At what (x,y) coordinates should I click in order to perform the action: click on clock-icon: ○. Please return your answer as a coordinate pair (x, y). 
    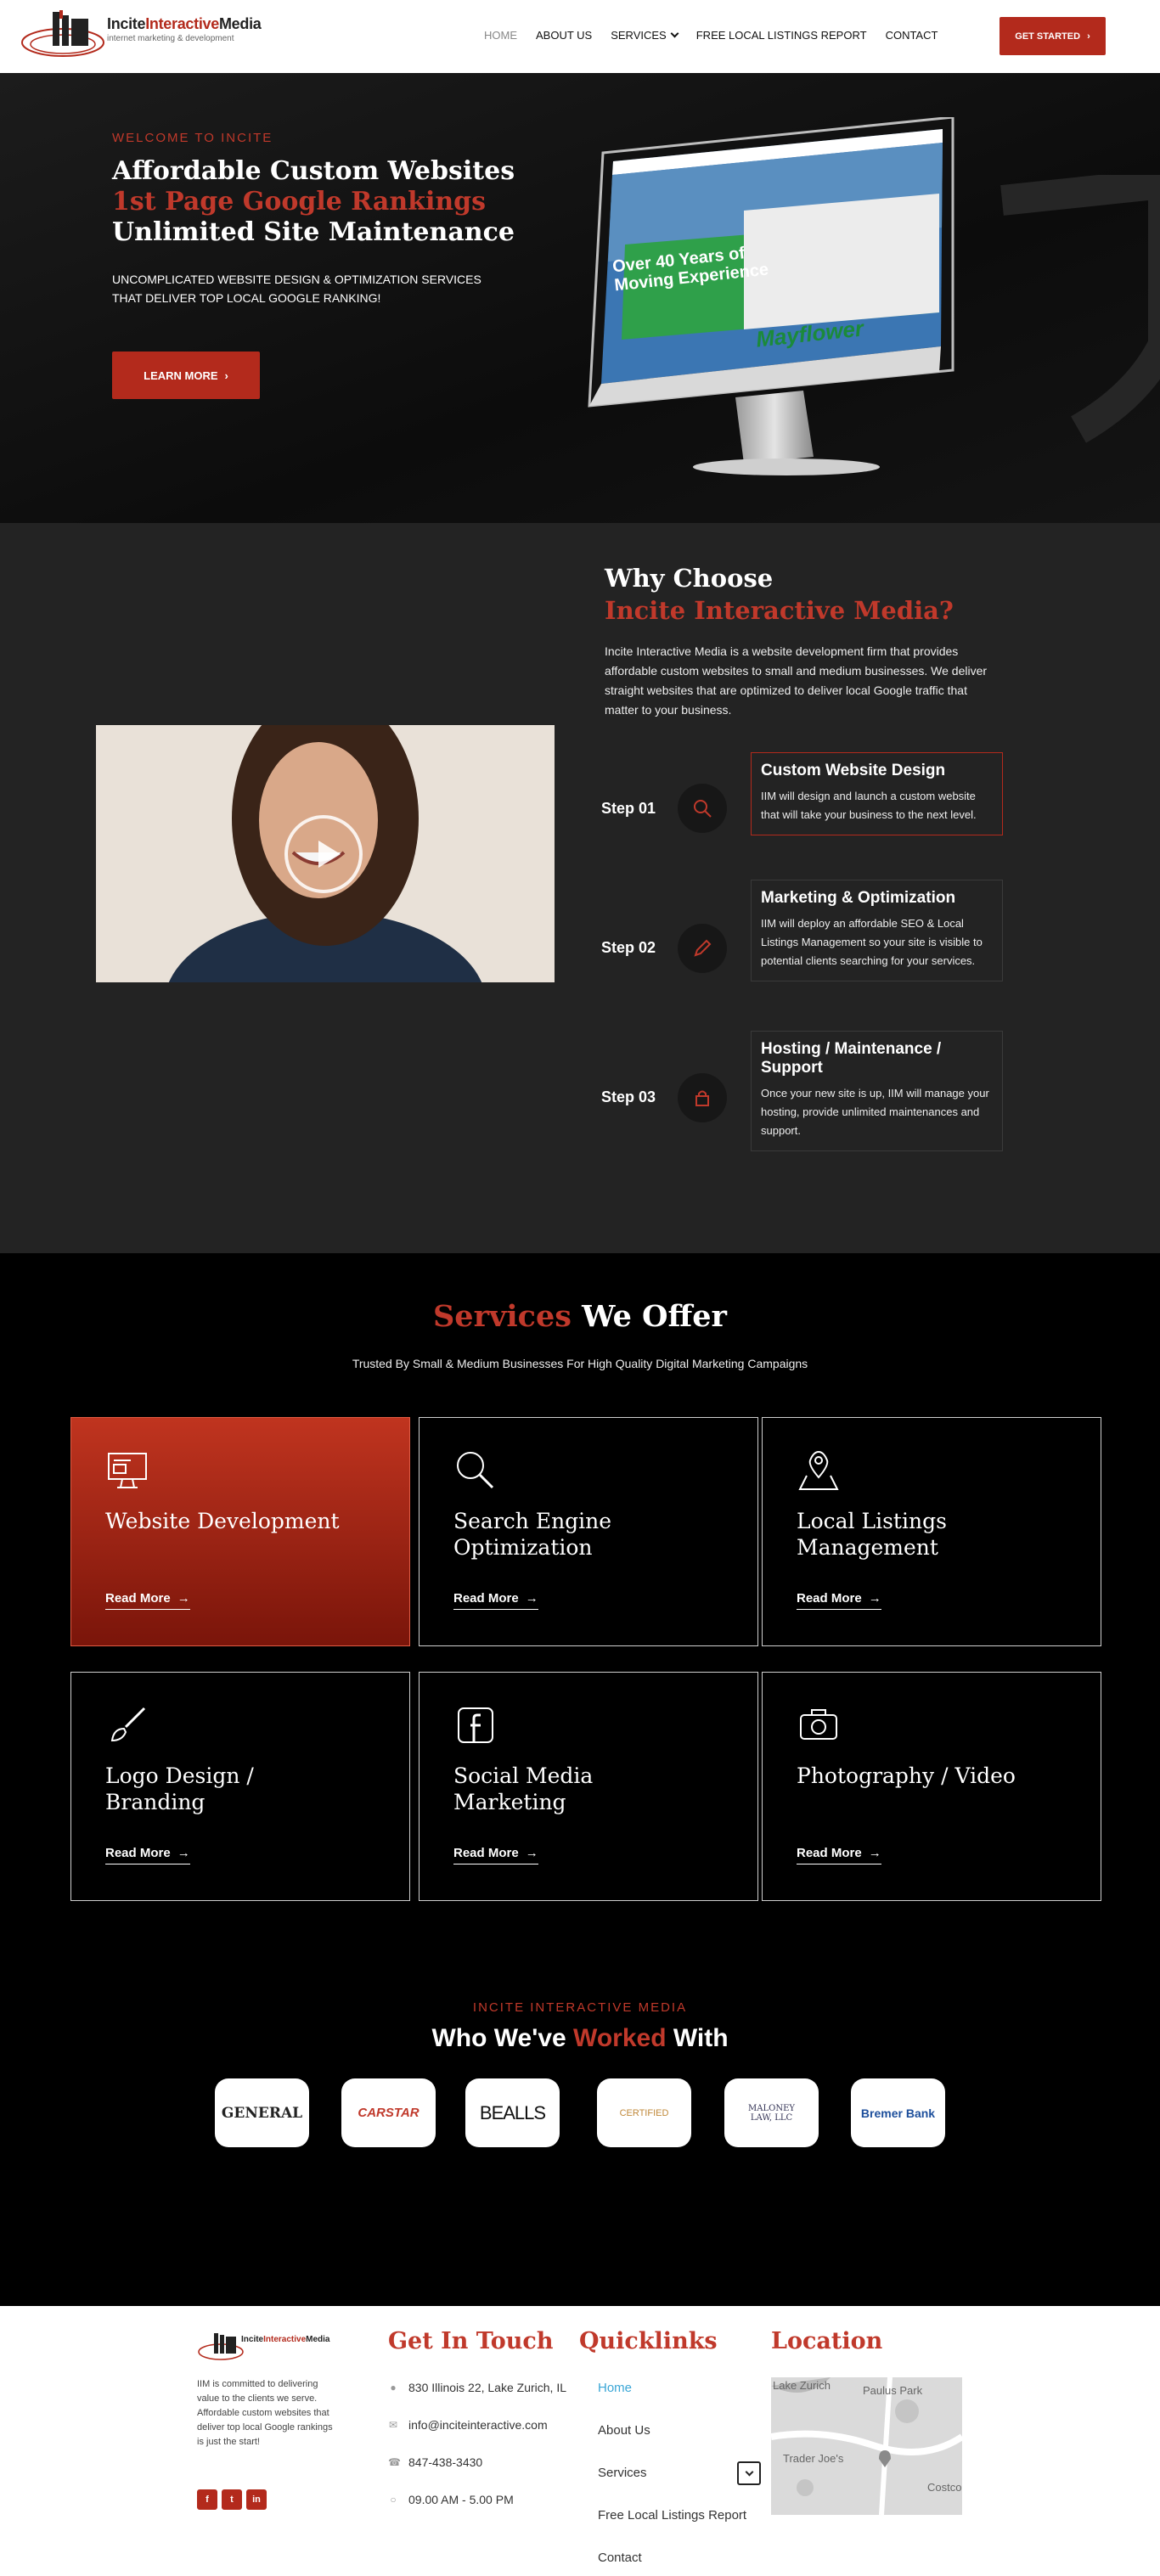
    Looking at the image, I should click on (393, 2500).